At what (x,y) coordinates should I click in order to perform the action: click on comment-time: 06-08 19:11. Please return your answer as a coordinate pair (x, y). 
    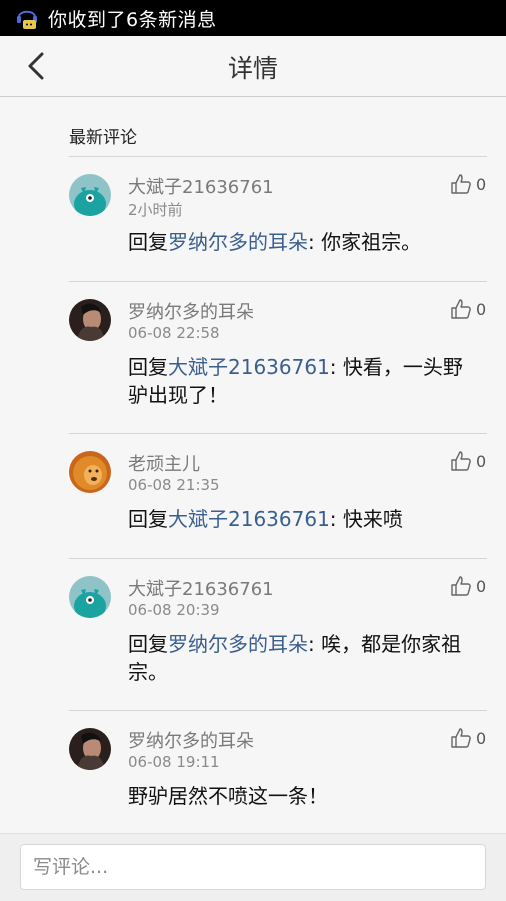
    Looking at the image, I should click on (174, 762).